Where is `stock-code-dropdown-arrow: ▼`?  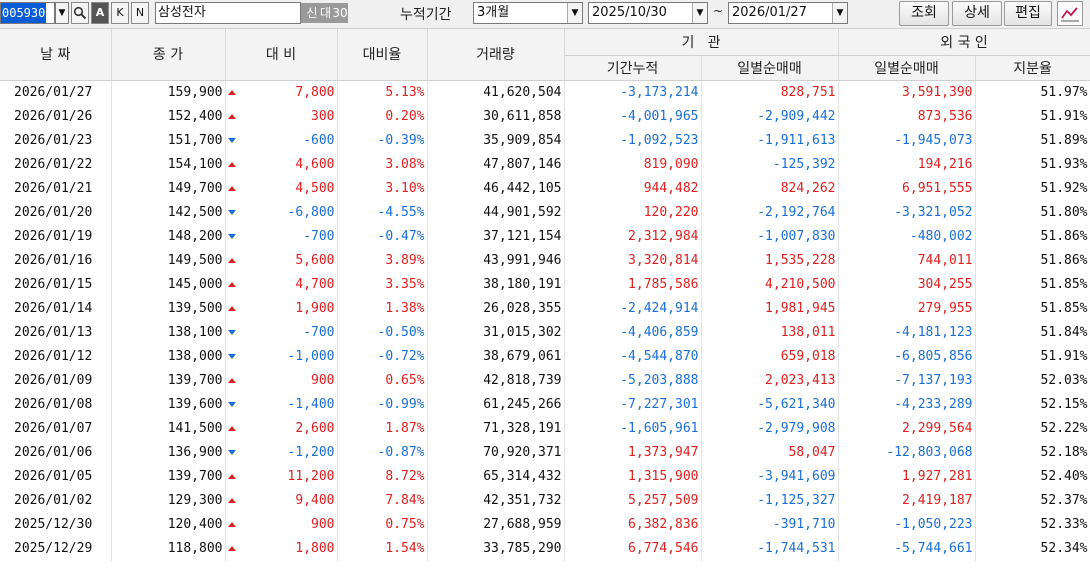 stock-code-dropdown-arrow: ▼ is located at coordinates (62, 13).